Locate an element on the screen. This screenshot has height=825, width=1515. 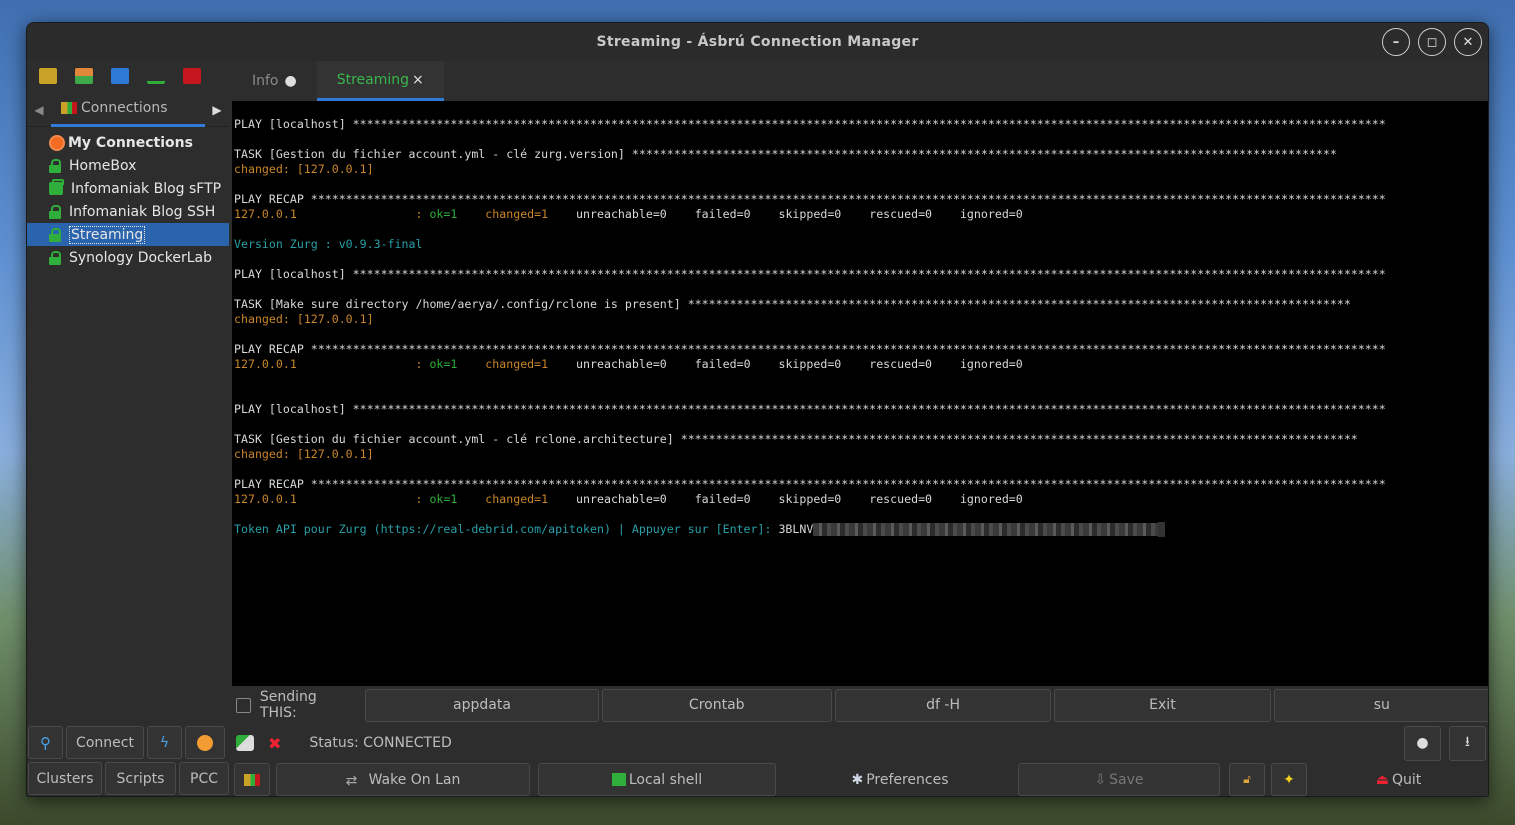
tree-item-label: Infomaniak Blog sFTP is located at coordinates (146, 188).